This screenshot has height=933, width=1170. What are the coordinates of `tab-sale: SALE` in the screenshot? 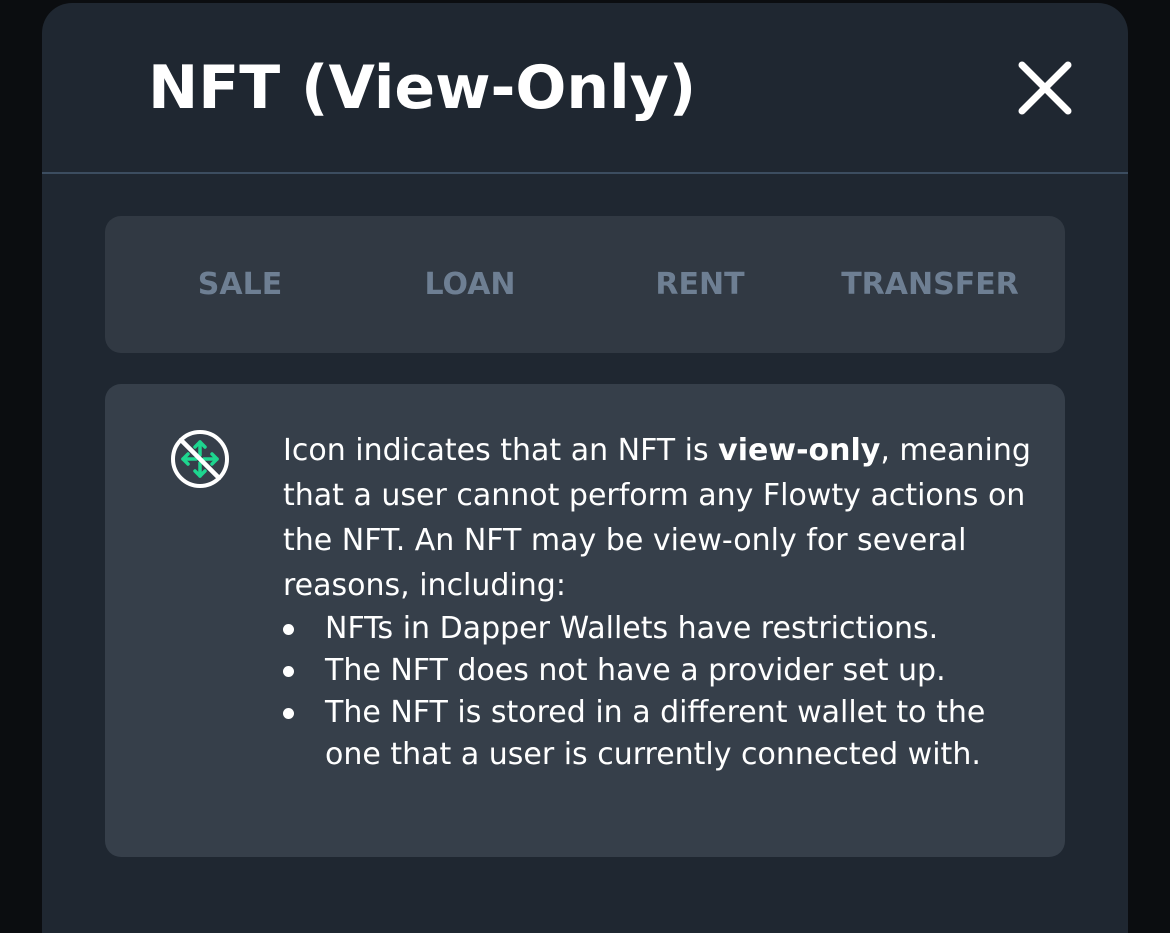 It's located at (240, 284).